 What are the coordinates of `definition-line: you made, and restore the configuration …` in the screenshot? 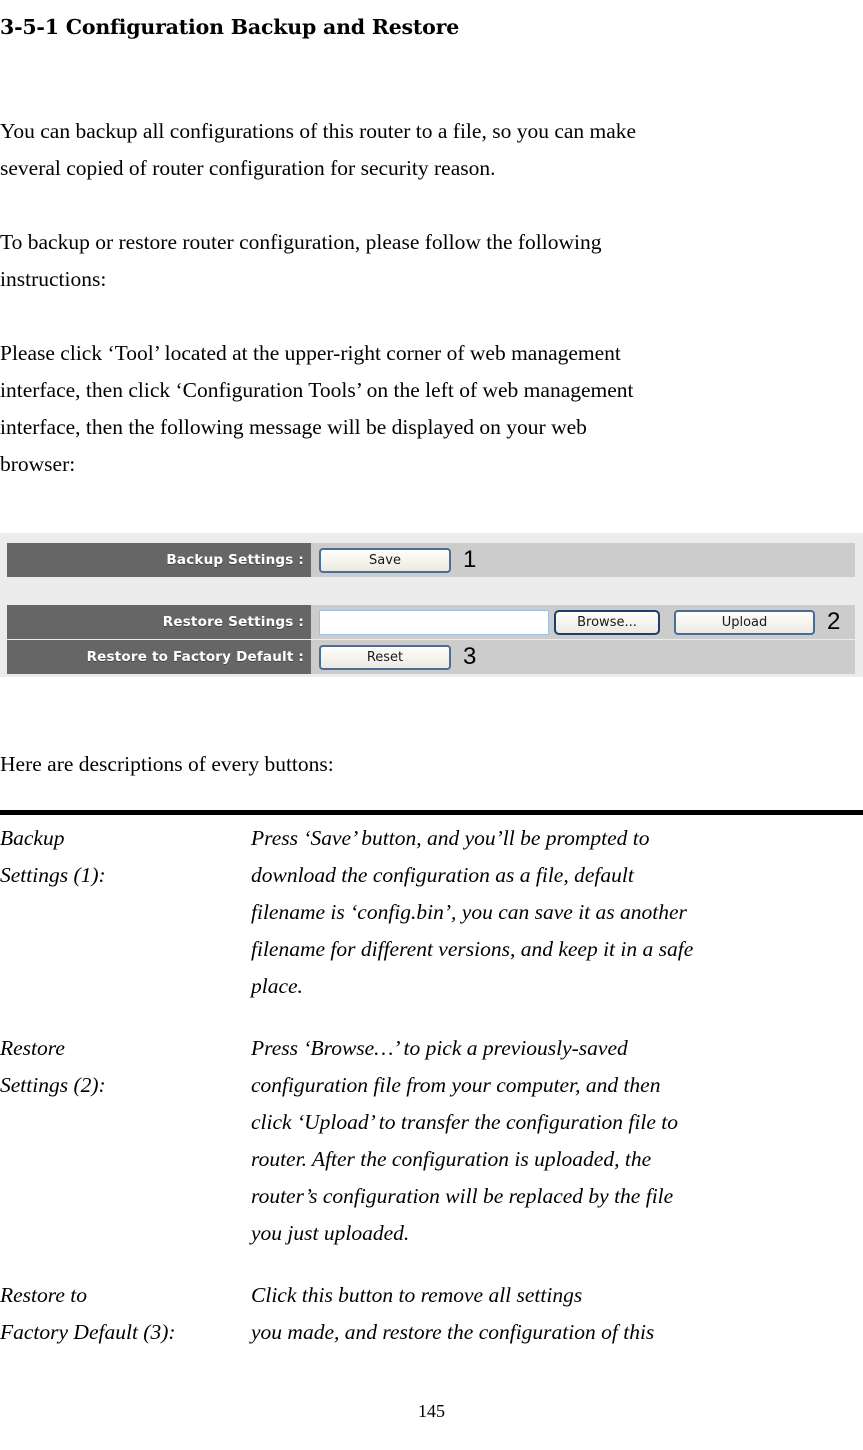 It's located at (453, 1332).